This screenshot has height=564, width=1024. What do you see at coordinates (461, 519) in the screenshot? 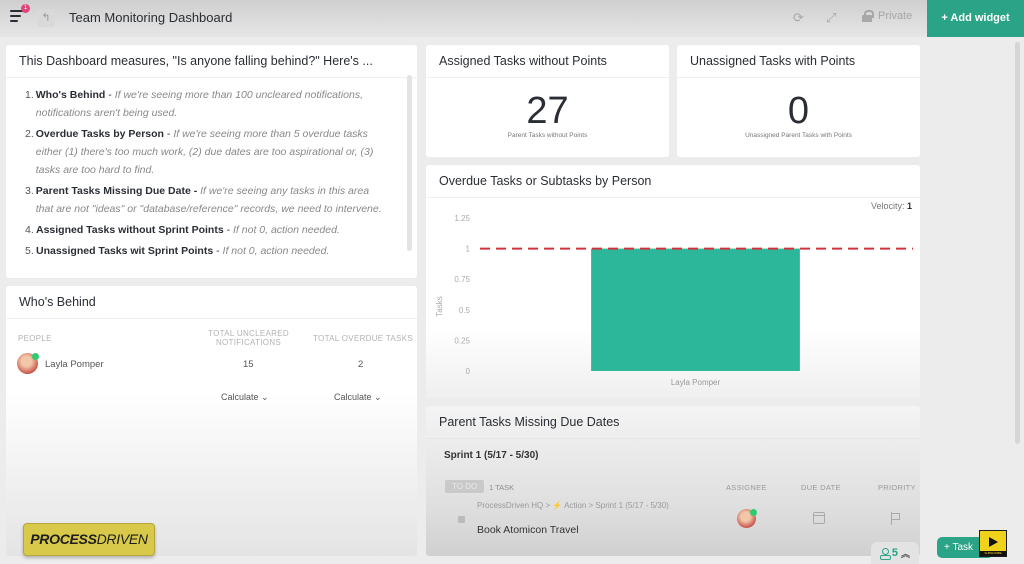
I see `task-status-checkbox` at bounding box center [461, 519].